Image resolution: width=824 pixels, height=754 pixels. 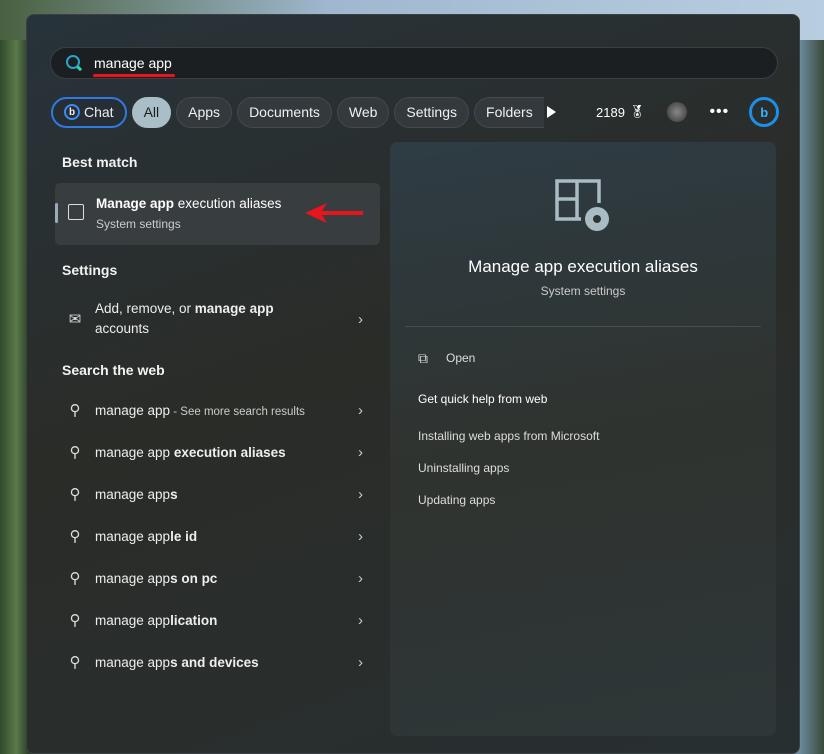 What do you see at coordinates (113, 370) in the screenshot?
I see `search-web-header: Search the web` at bounding box center [113, 370].